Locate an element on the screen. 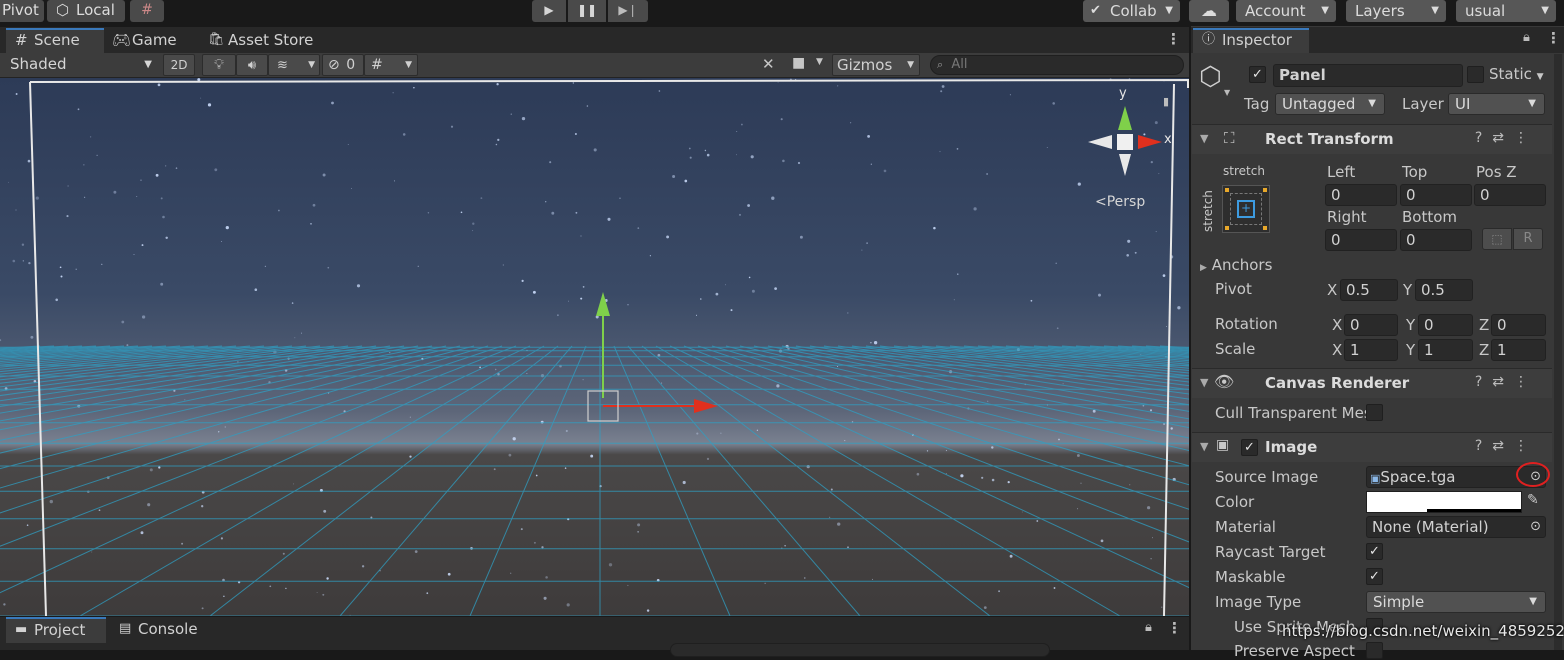  image-enabled-checkbox: ✓ is located at coordinates (1249, 447).